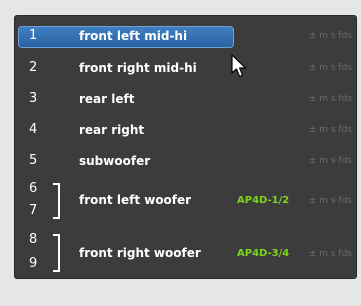  What do you see at coordinates (33, 210) in the screenshot?
I see `channel-number: 7` at bounding box center [33, 210].